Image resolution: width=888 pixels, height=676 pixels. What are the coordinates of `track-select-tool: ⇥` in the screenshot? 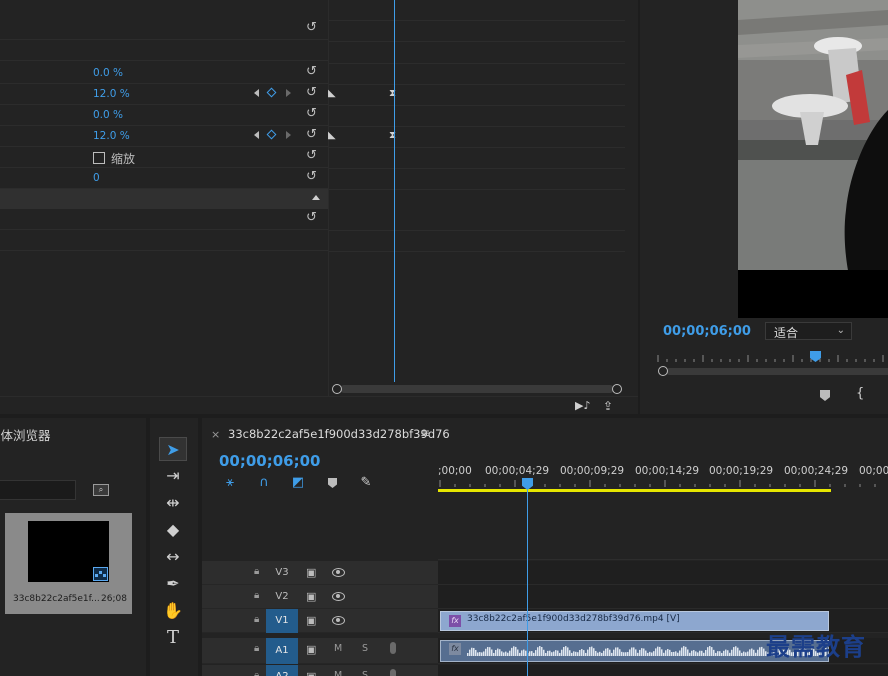 It's located at (173, 476).